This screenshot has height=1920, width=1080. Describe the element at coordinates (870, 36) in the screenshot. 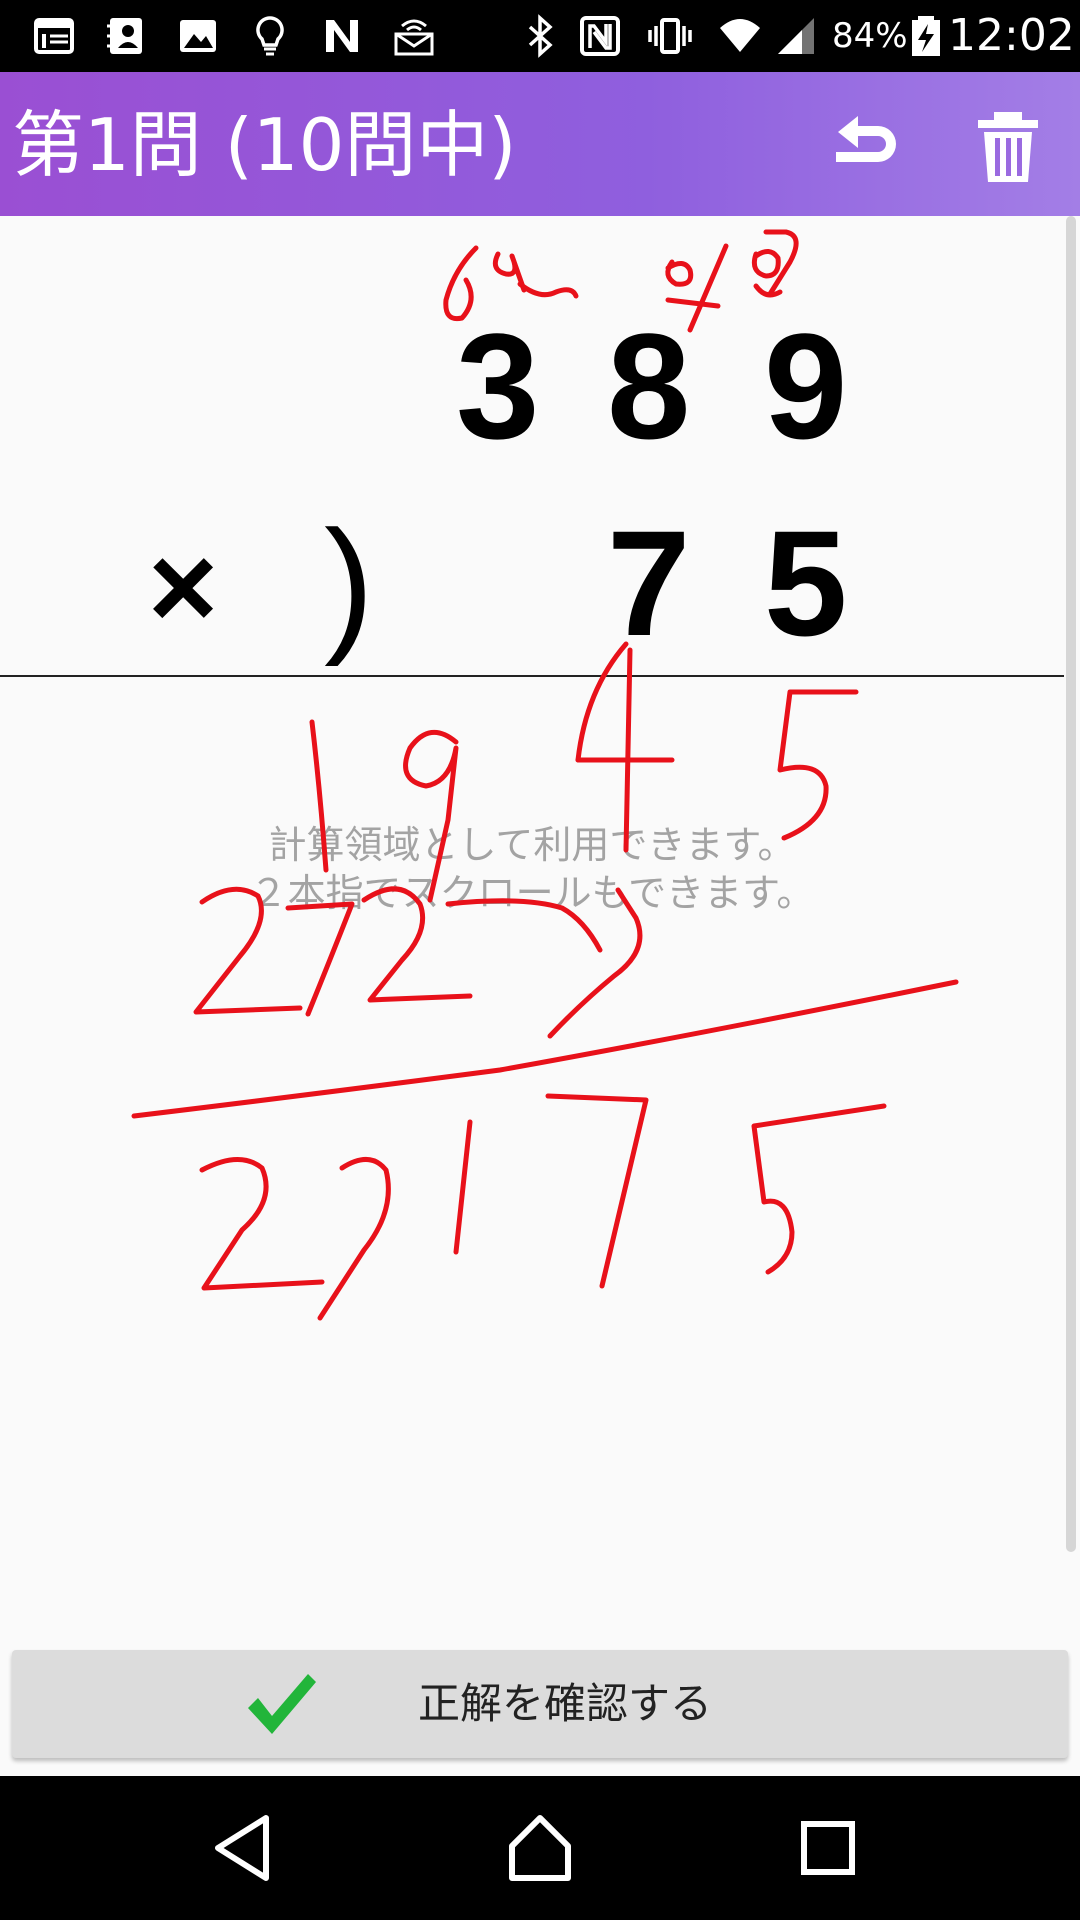

I see `battery-percent: 84%` at that location.